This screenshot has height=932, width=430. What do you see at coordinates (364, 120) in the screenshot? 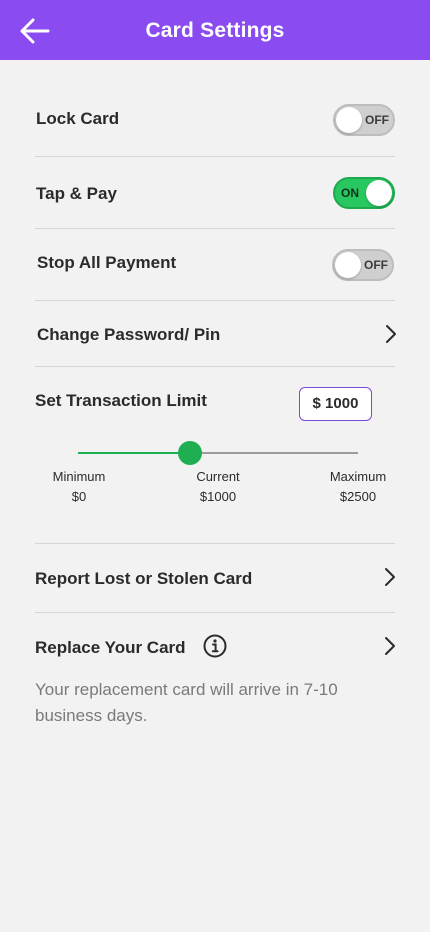
I see `lock-card-toggle: OFF` at bounding box center [364, 120].